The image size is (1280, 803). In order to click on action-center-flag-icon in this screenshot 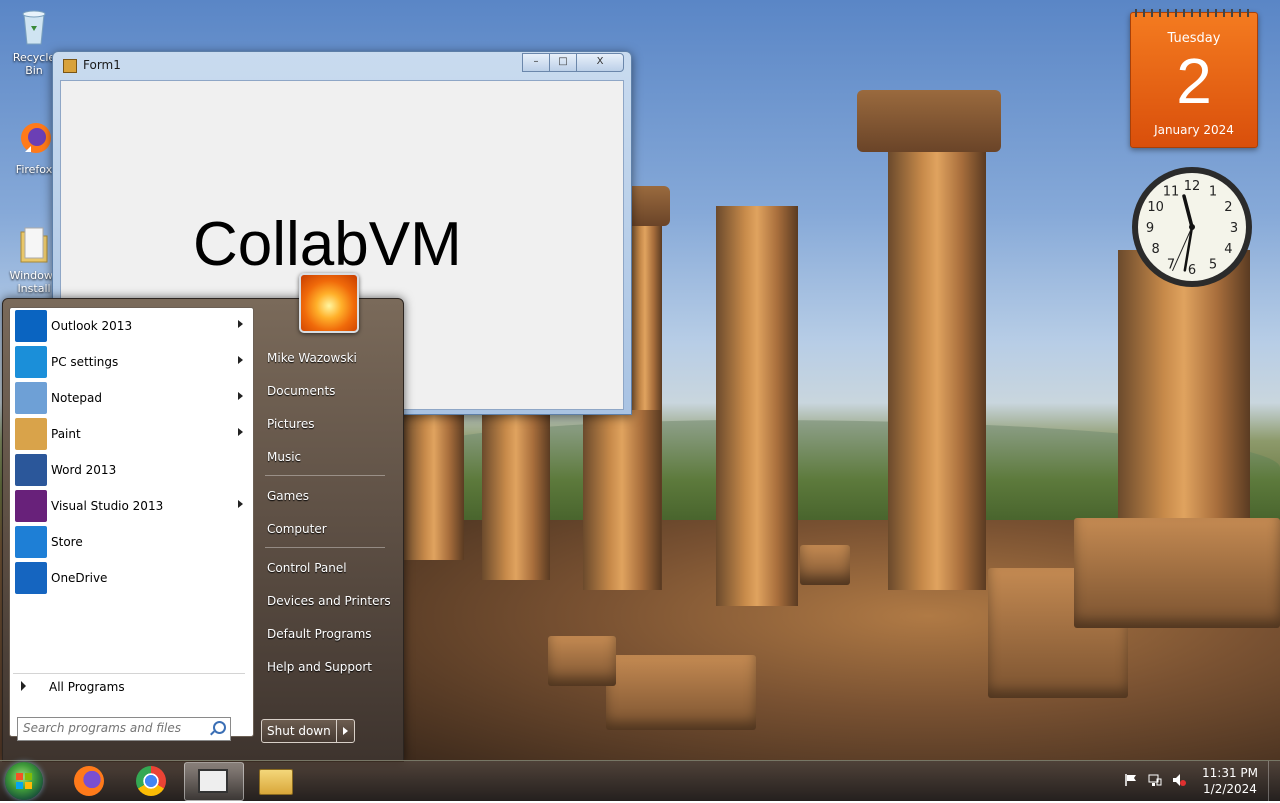, I will do `click(1131, 780)`.